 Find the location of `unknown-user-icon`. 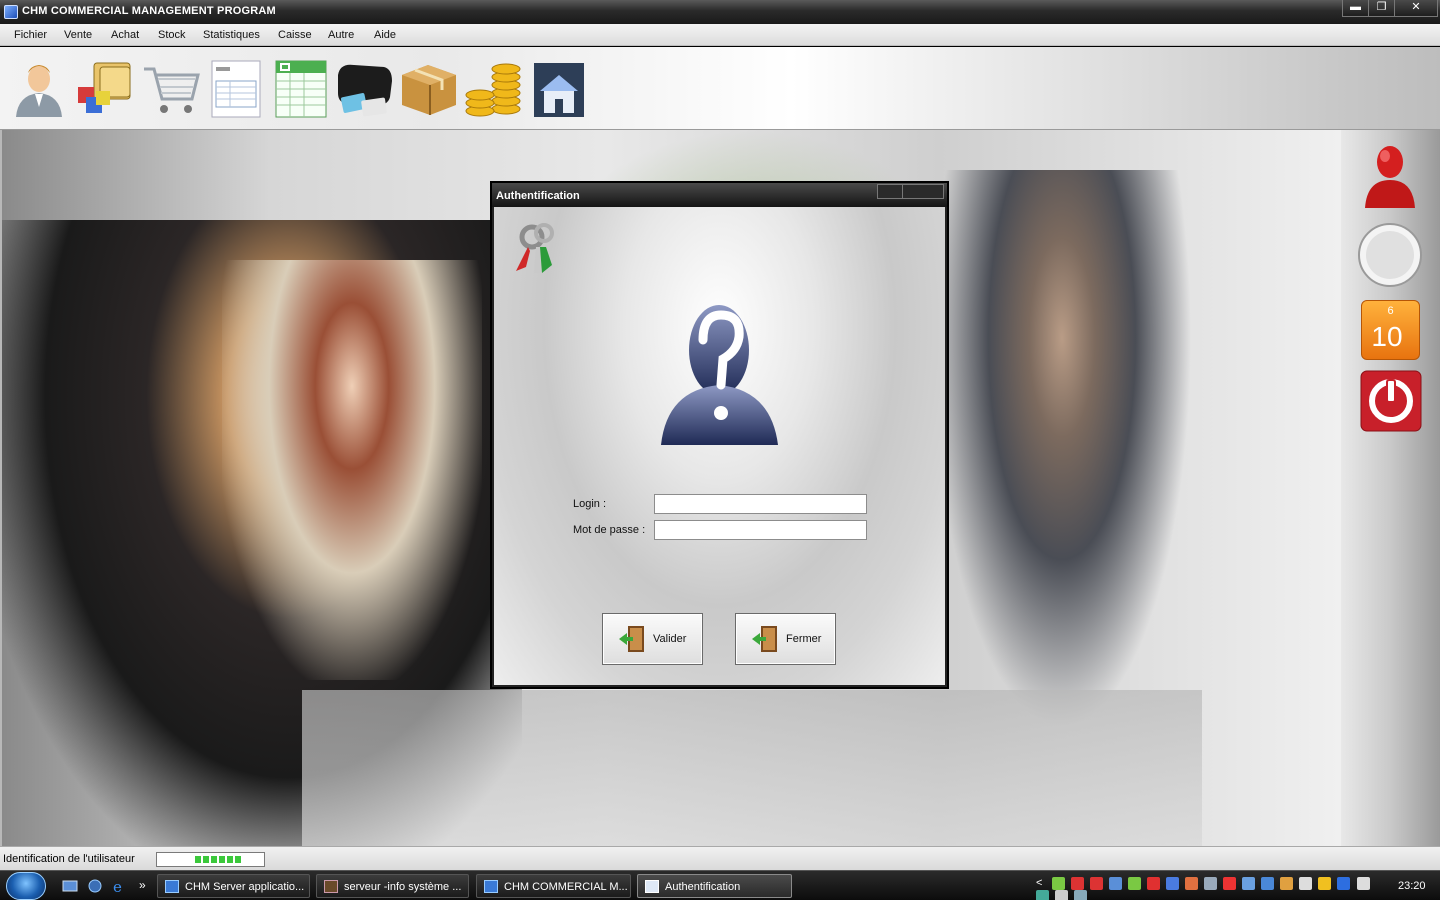

unknown-user-icon is located at coordinates (719, 375).